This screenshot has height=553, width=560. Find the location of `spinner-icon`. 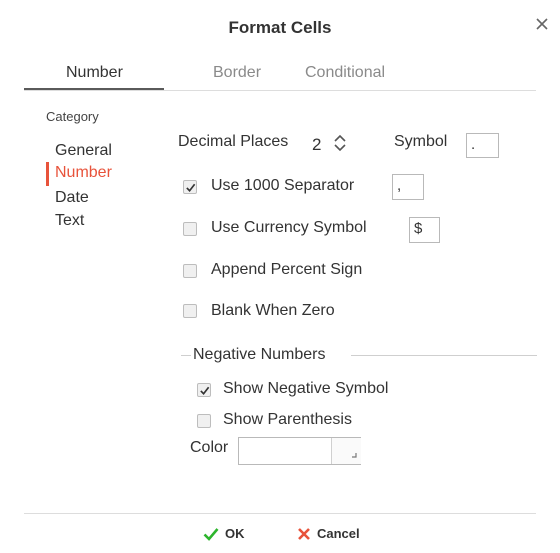

spinner-icon is located at coordinates (340, 145).